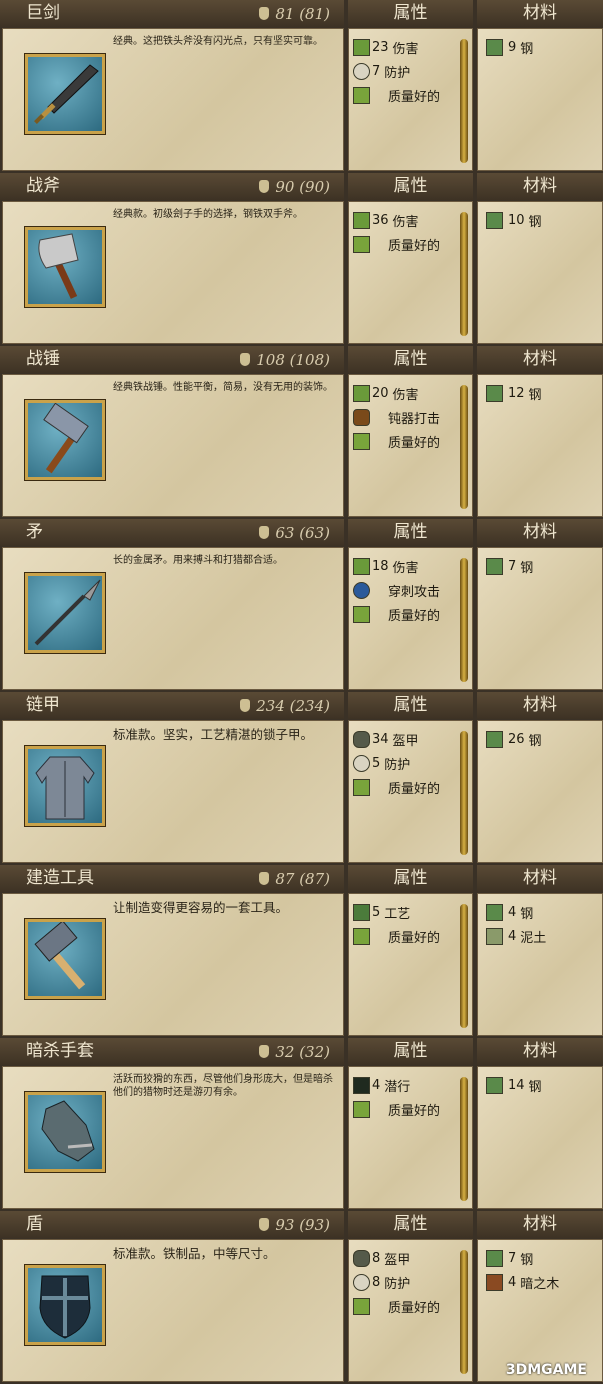  What do you see at coordinates (172, 532) in the screenshot?
I see `item-header: 矛 63 (63)` at bounding box center [172, 532].